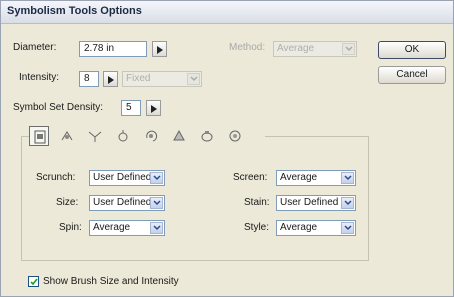 The width and height of the screenshot is (454, 297). I want to click on stain-value: User Defined, so click(309, 202).